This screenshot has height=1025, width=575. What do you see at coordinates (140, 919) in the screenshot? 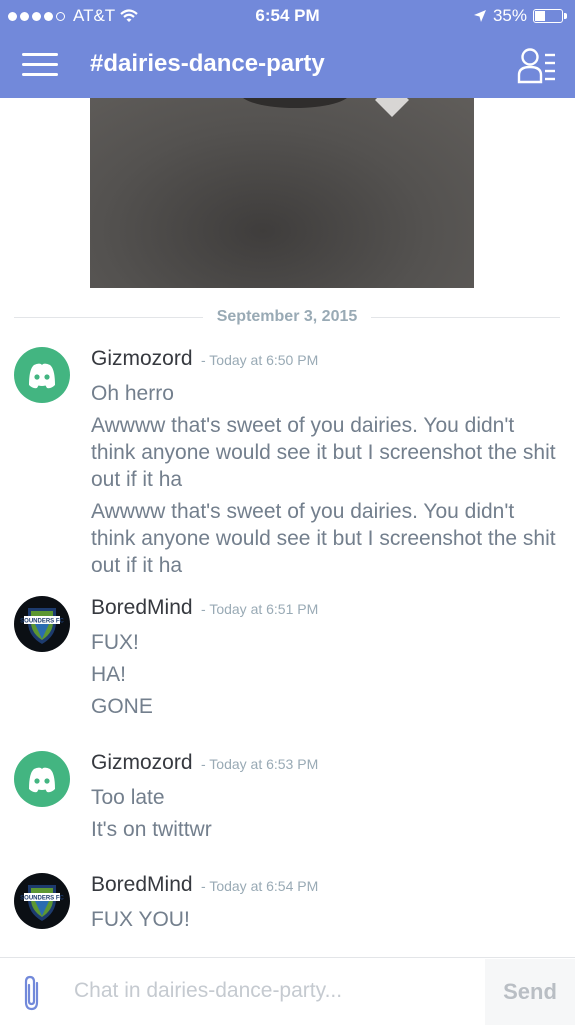
I see `message-text: FUX YOU!` at bounding box center [140, 919].